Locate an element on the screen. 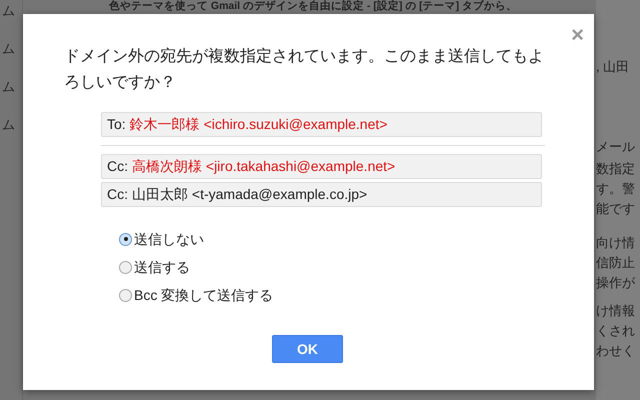 The width and height of the screenshot is (640, 400). radio-label: 送信しない is located at coordinates (169, 239).